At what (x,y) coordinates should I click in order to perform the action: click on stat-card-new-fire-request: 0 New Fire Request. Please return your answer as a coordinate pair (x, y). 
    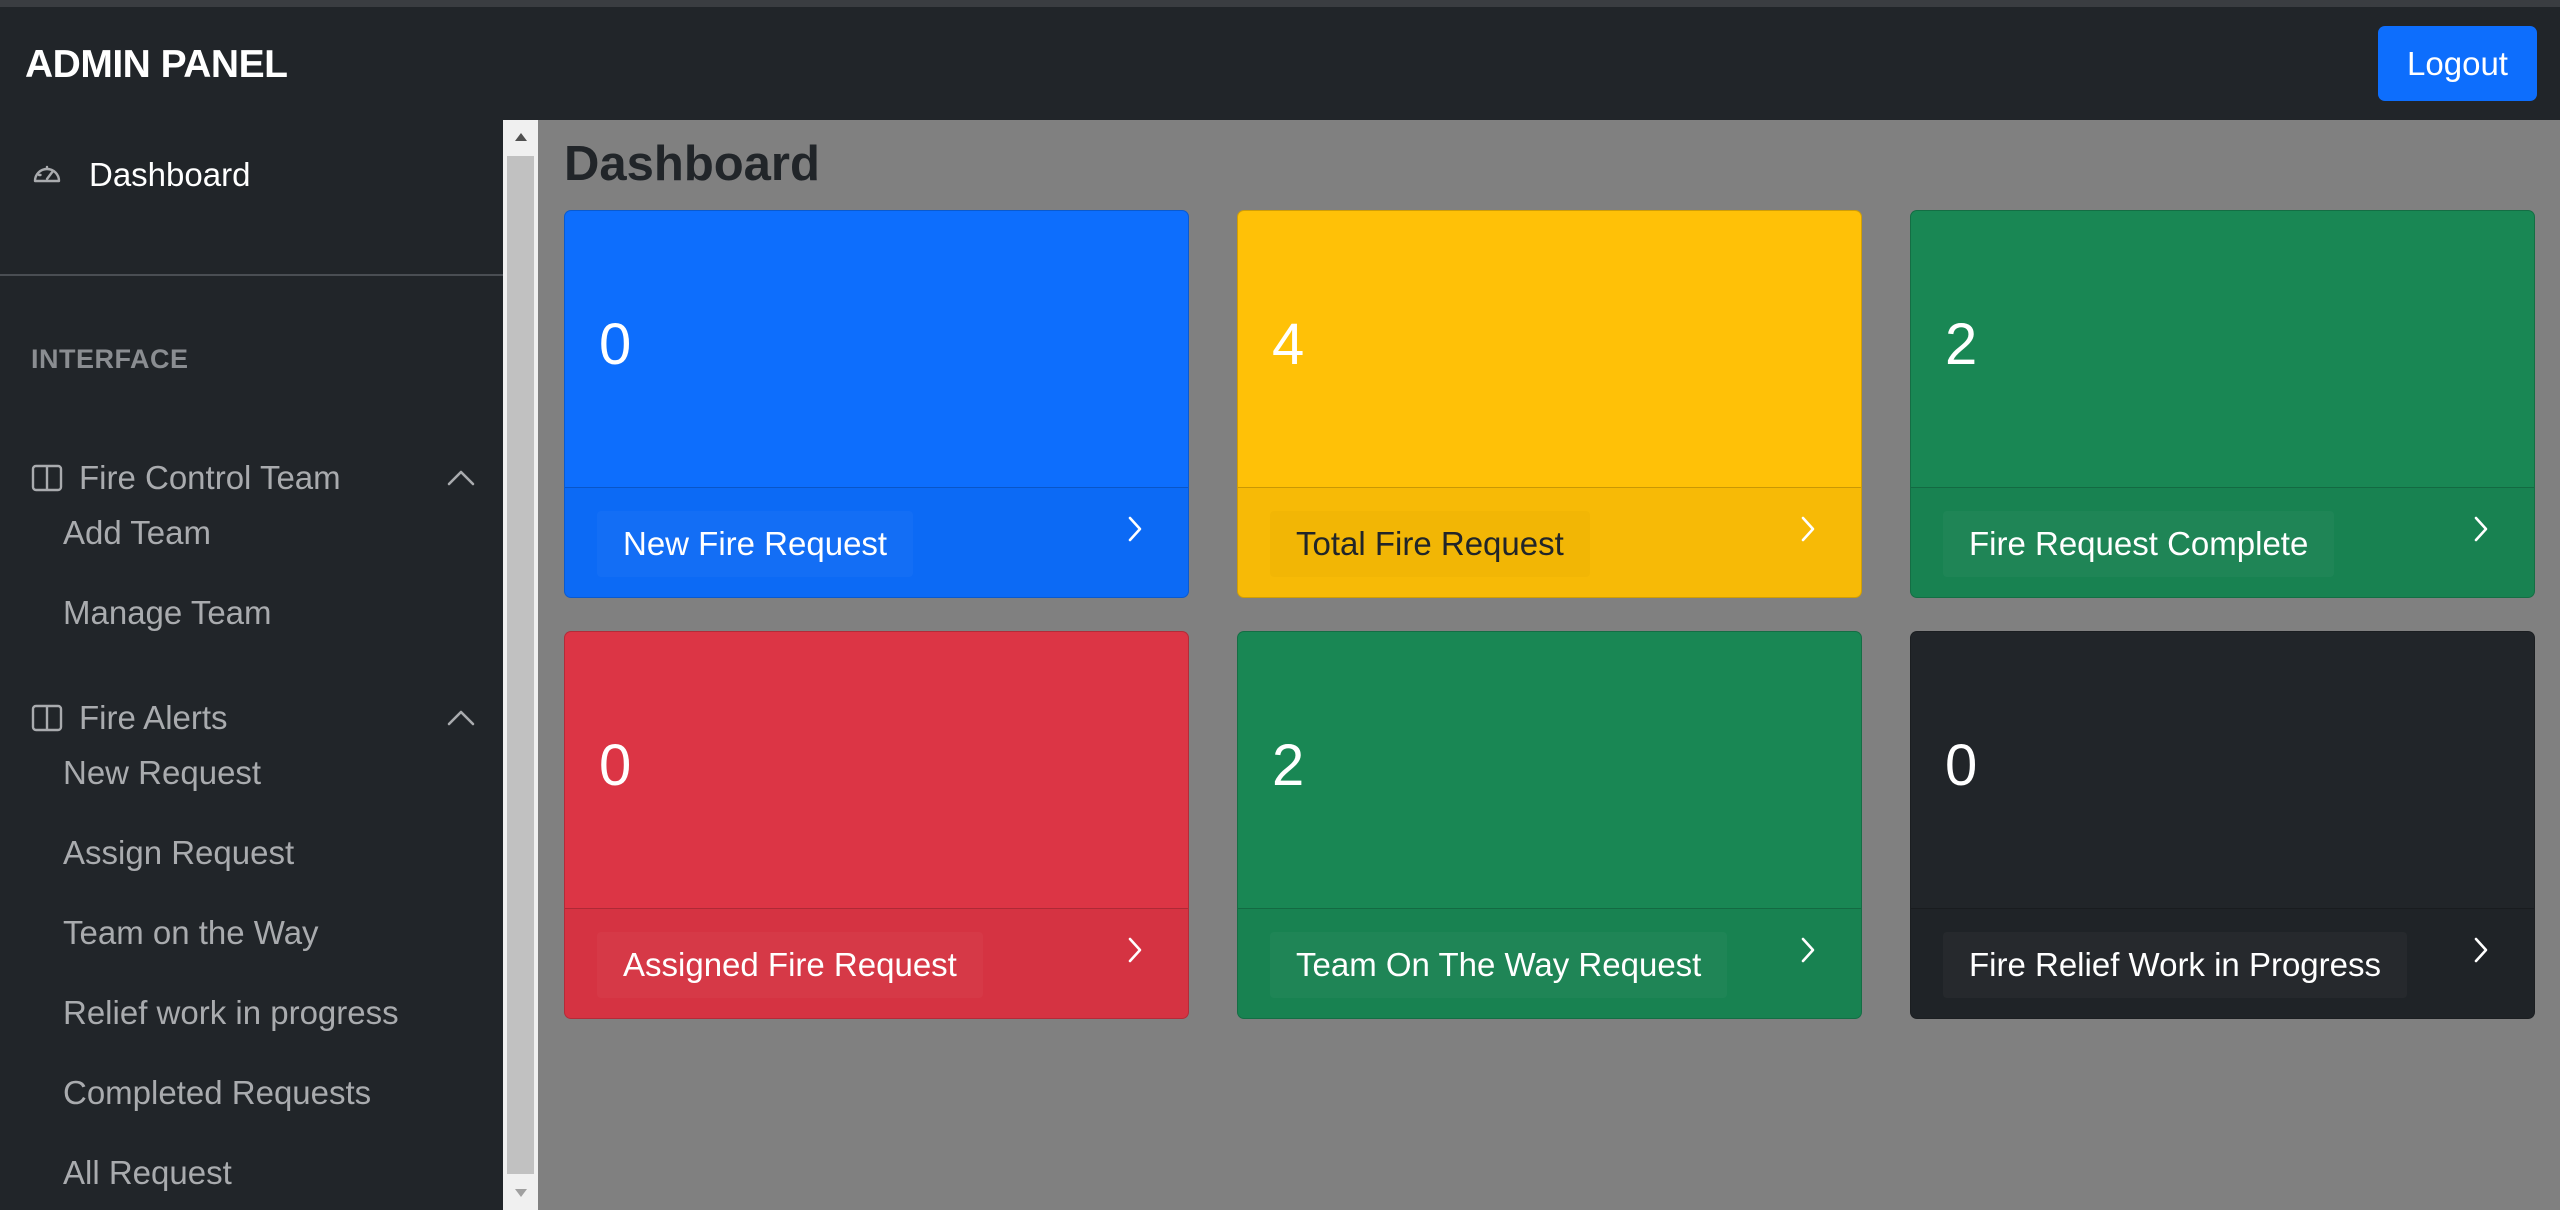
    Looking at the image, I should click on (876, 404).